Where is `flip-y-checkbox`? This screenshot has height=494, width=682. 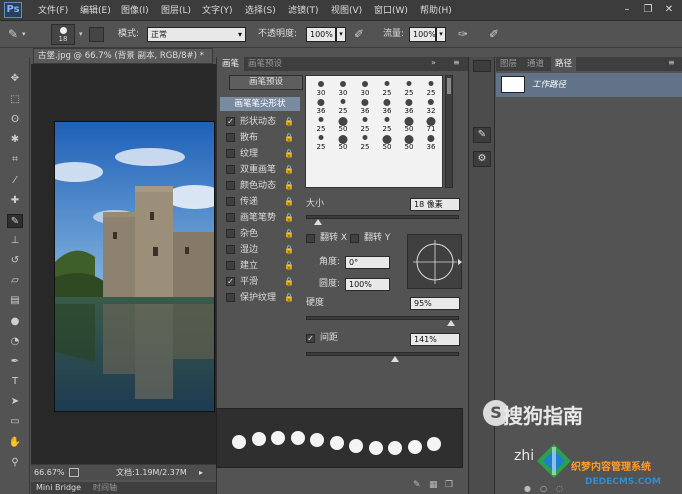 flip-y-checkbox is located at coordinates (354, 238).